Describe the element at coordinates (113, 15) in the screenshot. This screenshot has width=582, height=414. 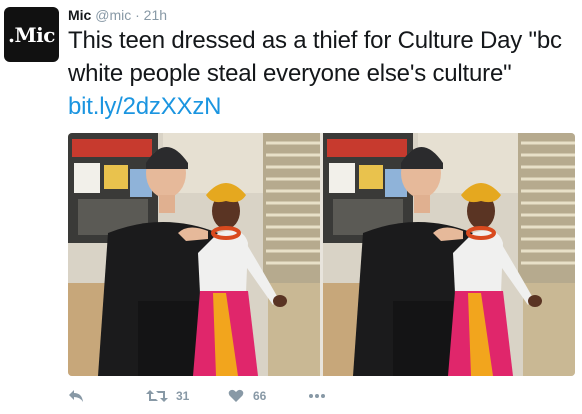
I see `author-handle: @mic` at that location.